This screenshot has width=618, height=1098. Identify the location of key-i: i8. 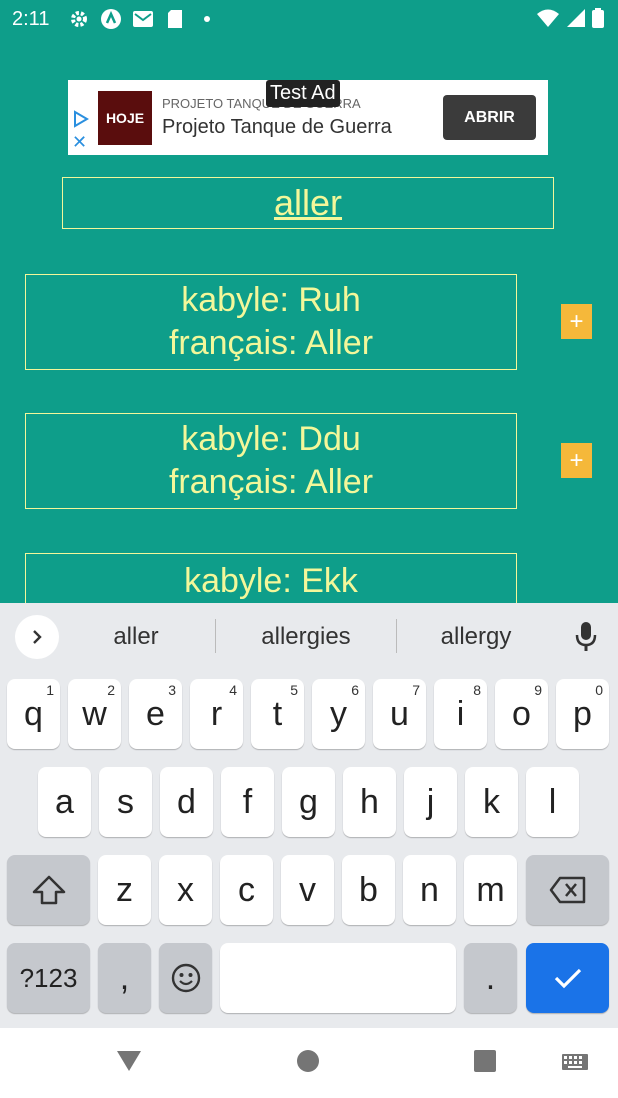
(460, 714).